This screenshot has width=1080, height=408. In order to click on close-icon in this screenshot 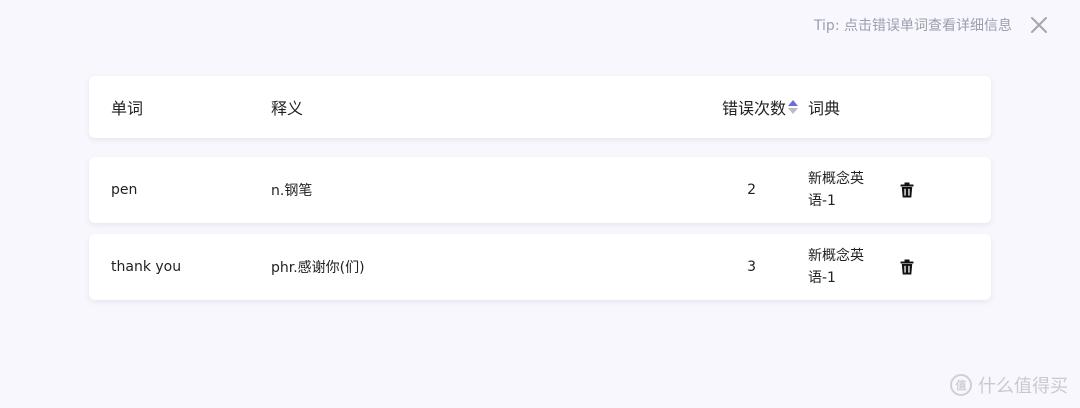, I will do `click(1039, 25)`.